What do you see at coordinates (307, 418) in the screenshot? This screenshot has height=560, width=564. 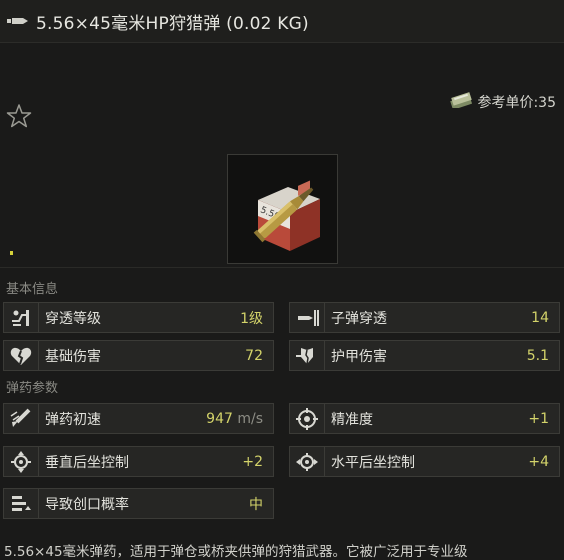 I see `crosshair-icon` at bounding box center [307, 418].